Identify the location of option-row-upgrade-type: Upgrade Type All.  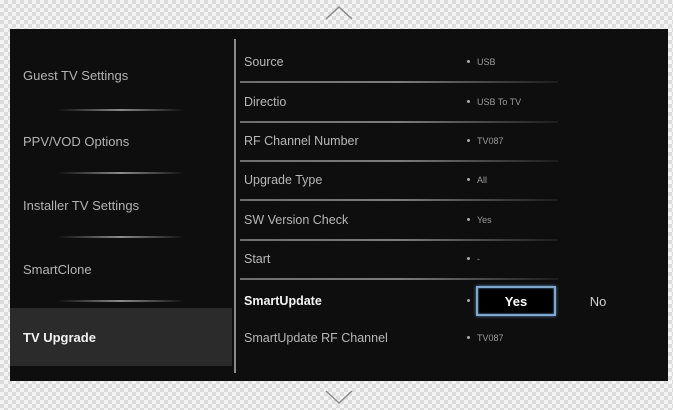
(452, 180).